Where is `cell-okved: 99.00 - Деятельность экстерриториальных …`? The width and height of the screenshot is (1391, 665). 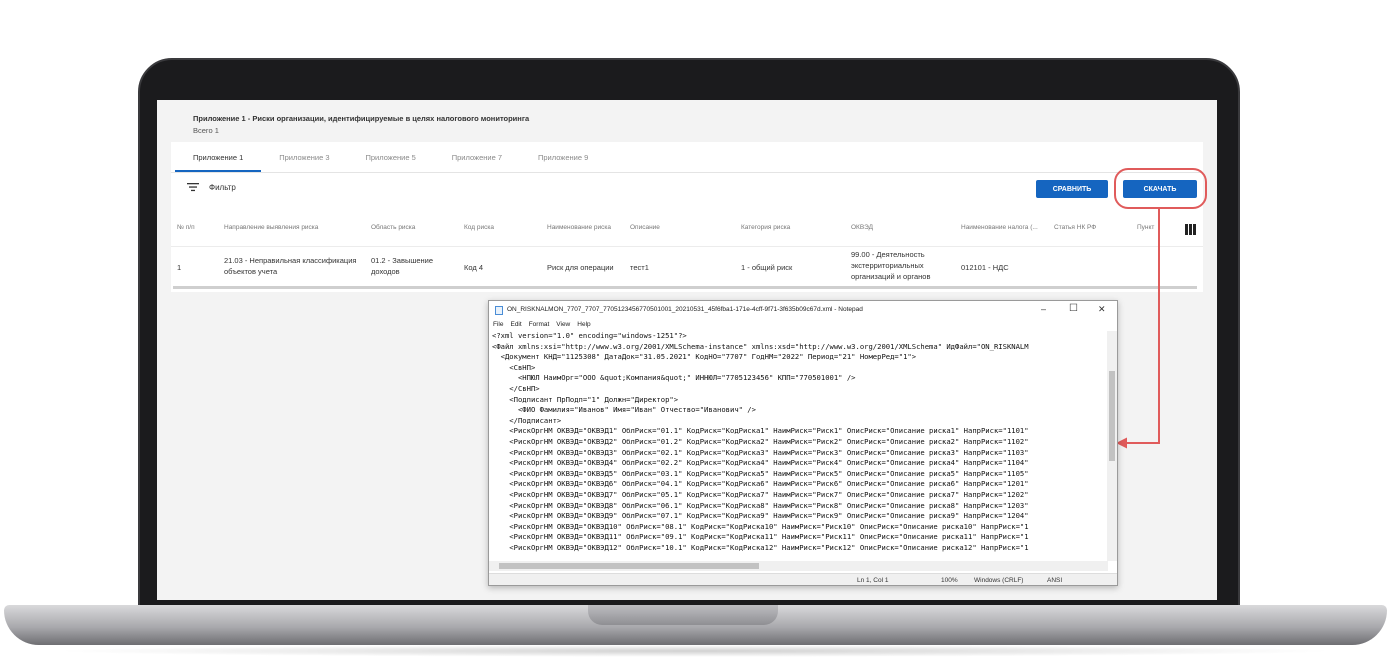 cell-okved: 99.00 - Деятельность экстерриториальных … is located at coordinates (891, 265).